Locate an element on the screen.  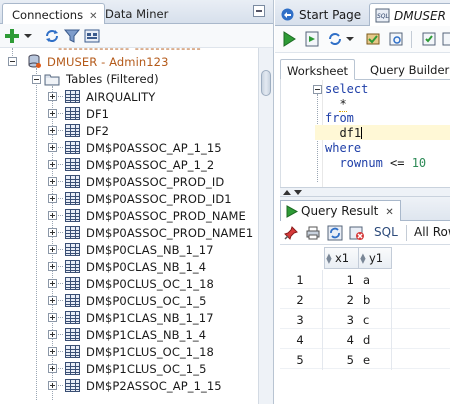
cell-y1: e is located at coordinates (374, 359).